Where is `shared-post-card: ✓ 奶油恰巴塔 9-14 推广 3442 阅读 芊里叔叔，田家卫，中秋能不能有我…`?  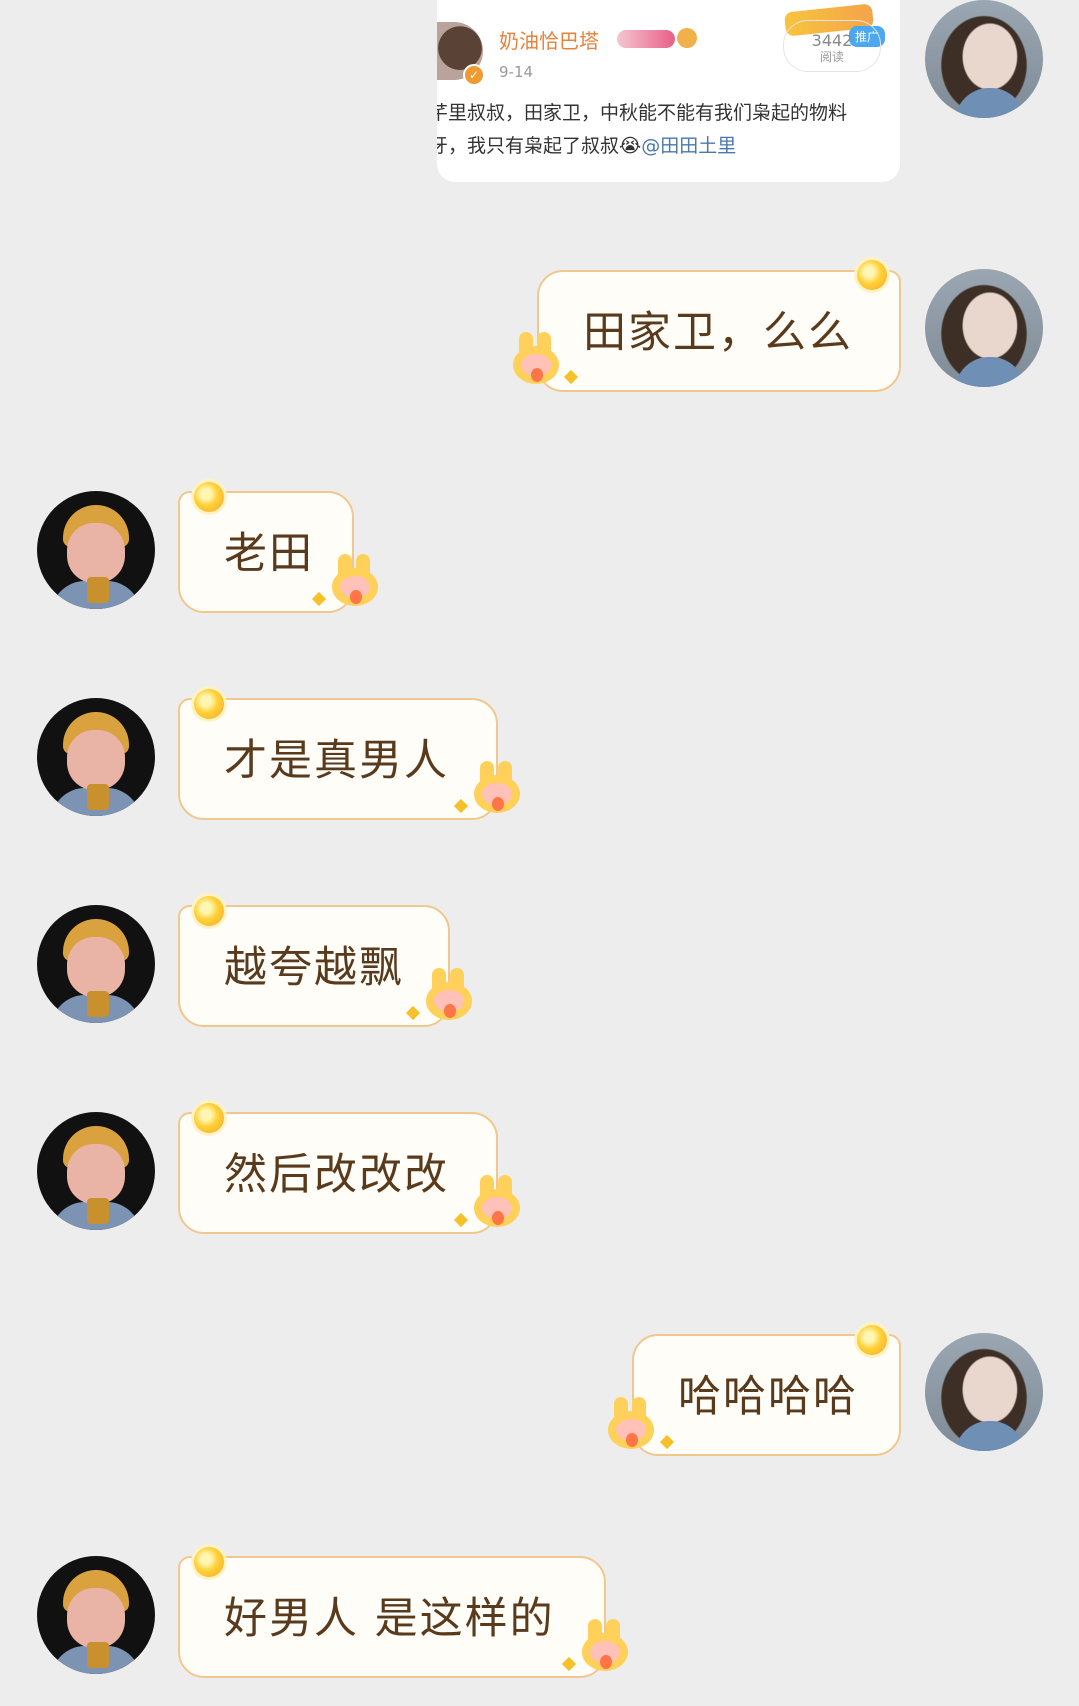
shared-post-card: ✓ 奶油恰巴塔 9-14 推广 3442 阅读 芊里叔叔，田家卫，中秋能不能有我… is located at coordinates (668, 91).